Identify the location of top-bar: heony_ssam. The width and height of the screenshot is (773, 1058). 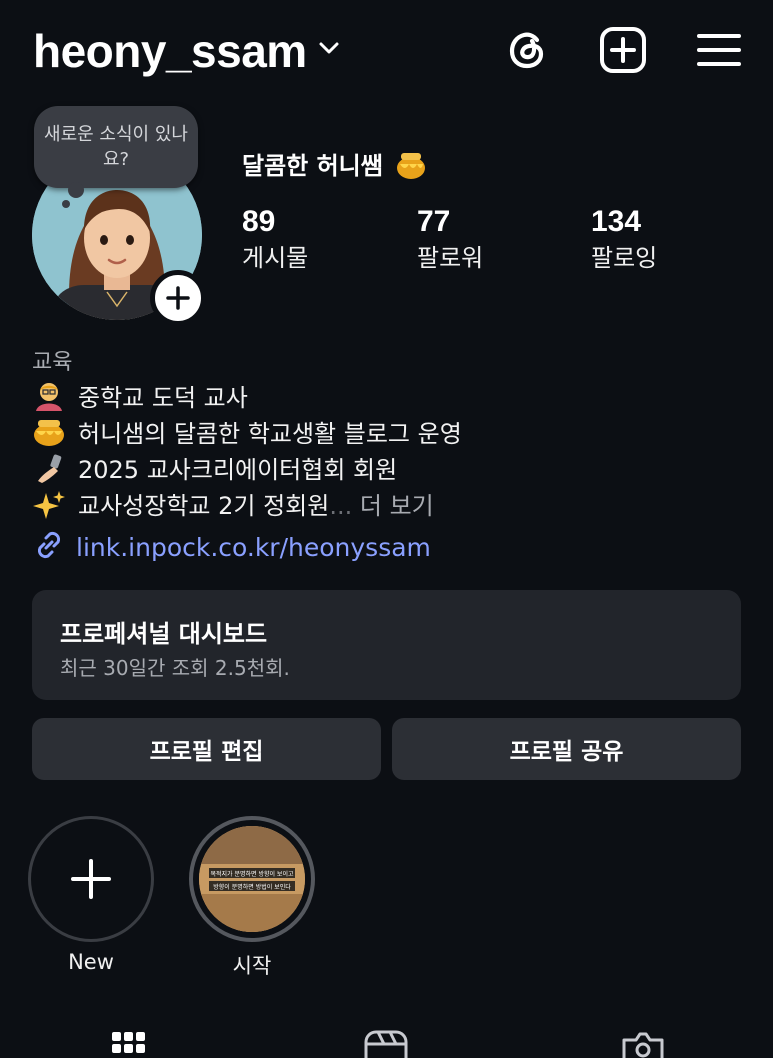
(386, 50).